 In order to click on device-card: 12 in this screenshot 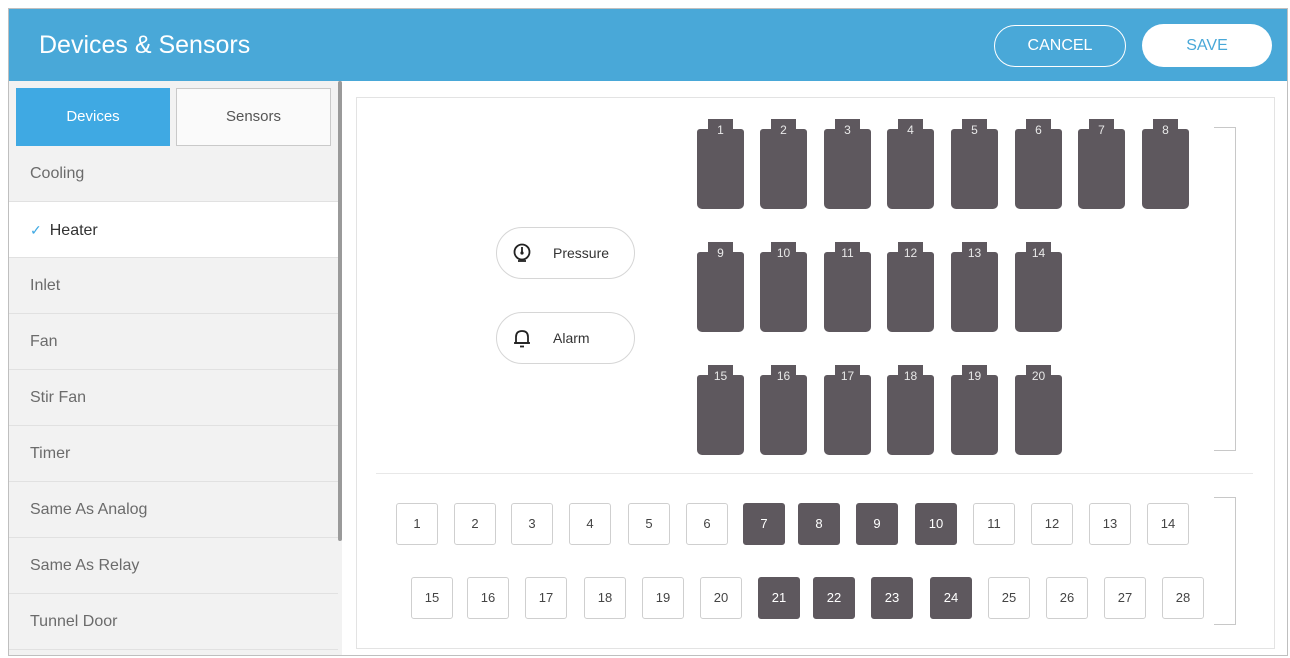, I will do `click(910, 287)`.